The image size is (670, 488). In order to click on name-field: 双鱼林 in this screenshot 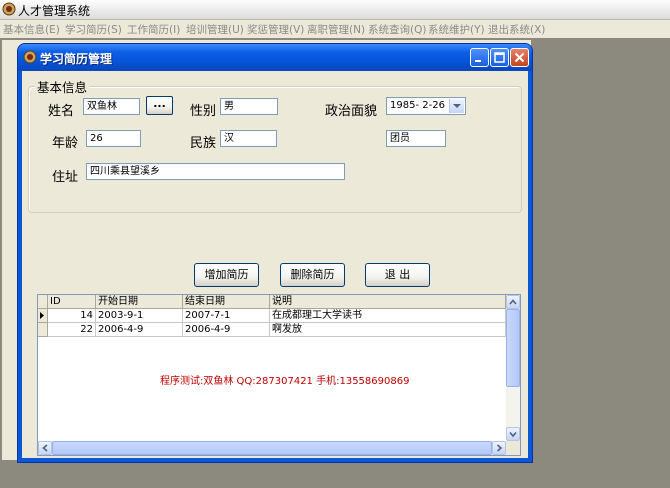, I will do `click(111, 106)`.